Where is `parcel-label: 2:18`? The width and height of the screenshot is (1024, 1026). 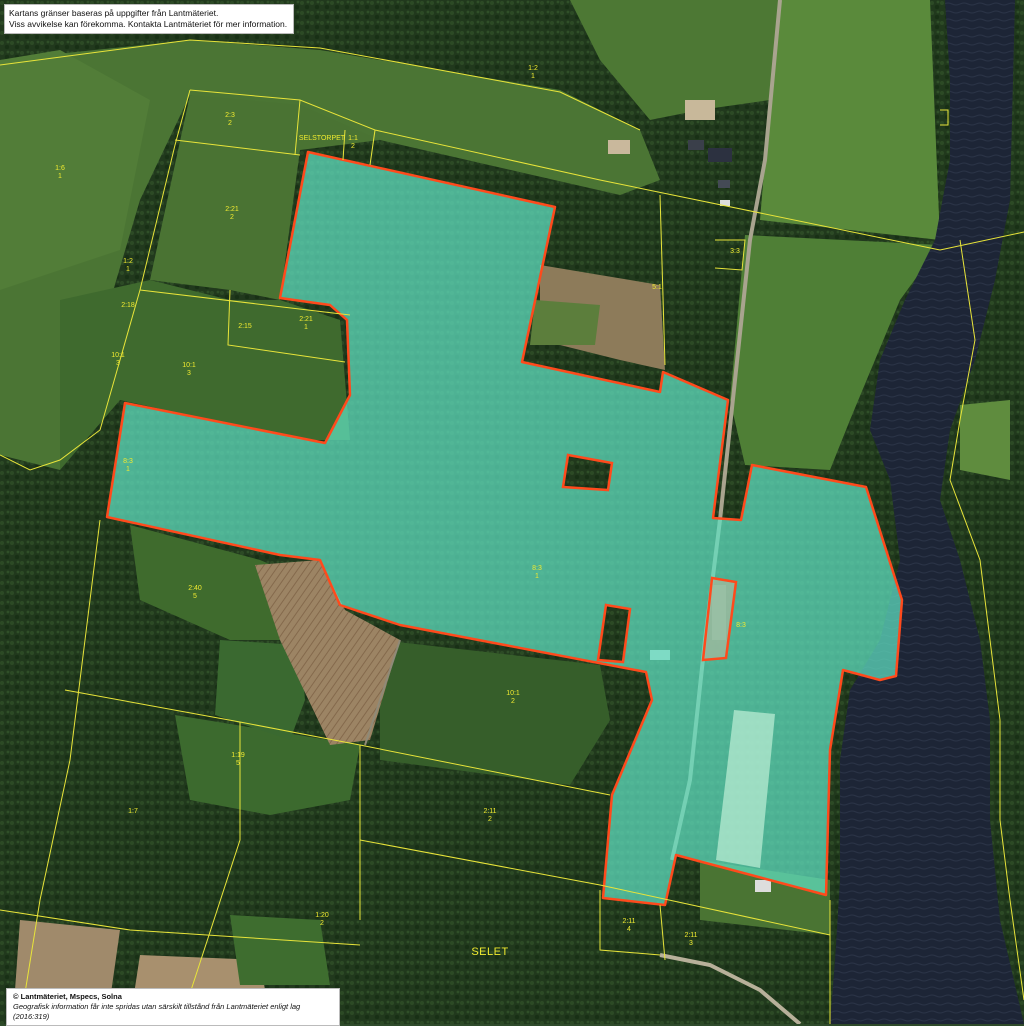
parcel-label: 2:18 is located at coordinates (128, 305).